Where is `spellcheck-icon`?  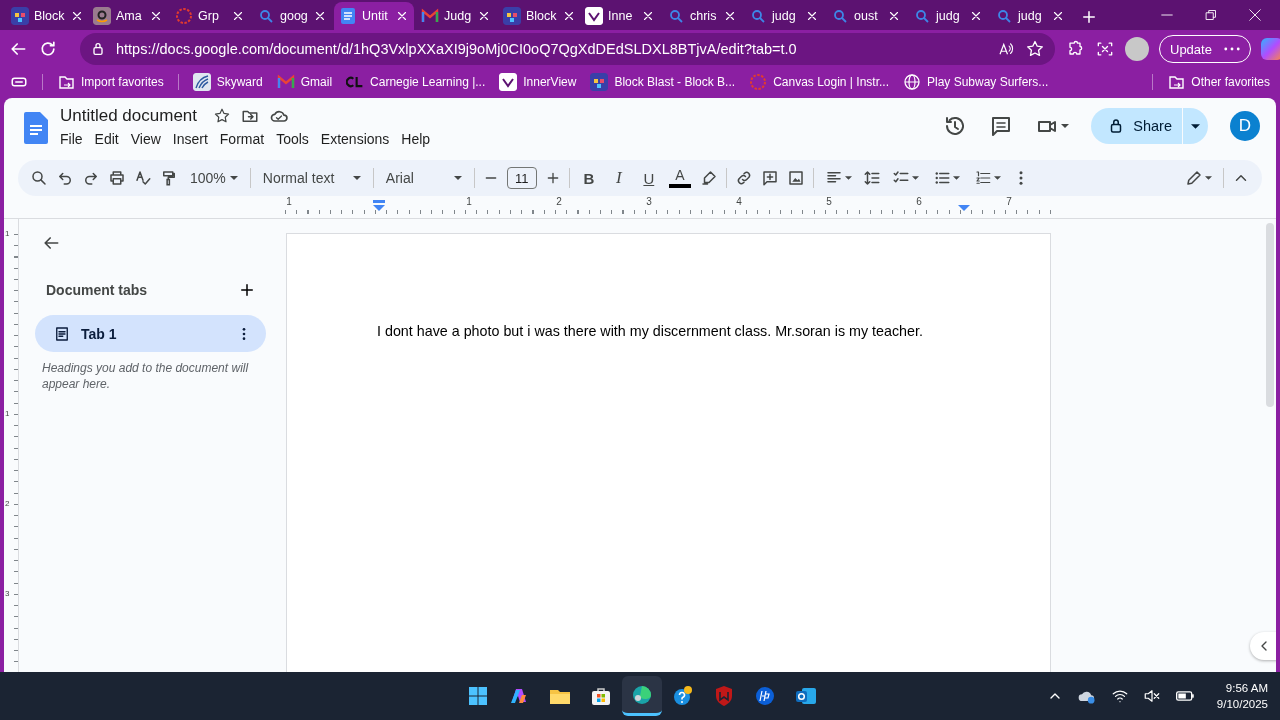
spellcheck-icon is located at coordinates (143, 178).